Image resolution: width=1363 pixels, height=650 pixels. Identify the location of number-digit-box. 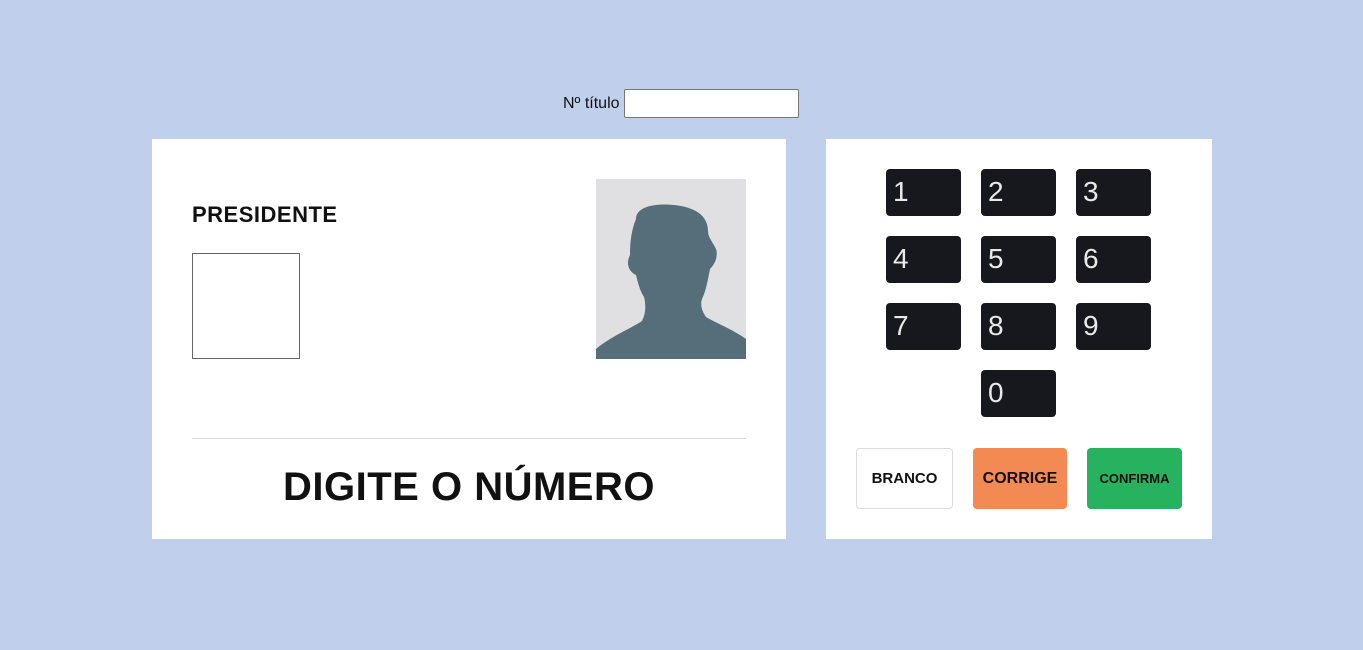
(246, 306).